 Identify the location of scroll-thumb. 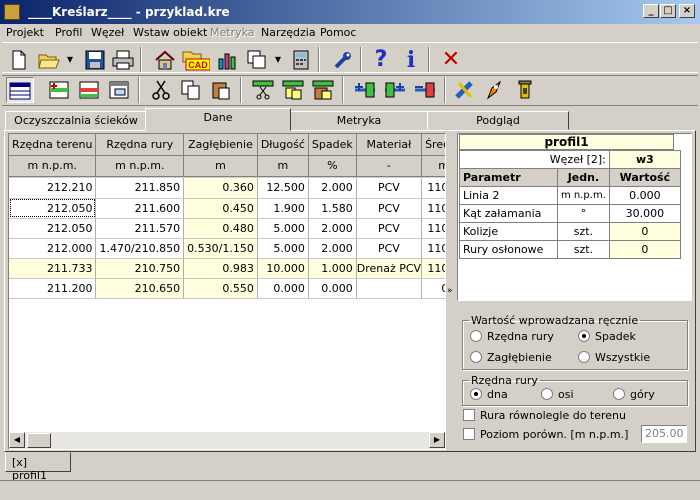
(39, 440).